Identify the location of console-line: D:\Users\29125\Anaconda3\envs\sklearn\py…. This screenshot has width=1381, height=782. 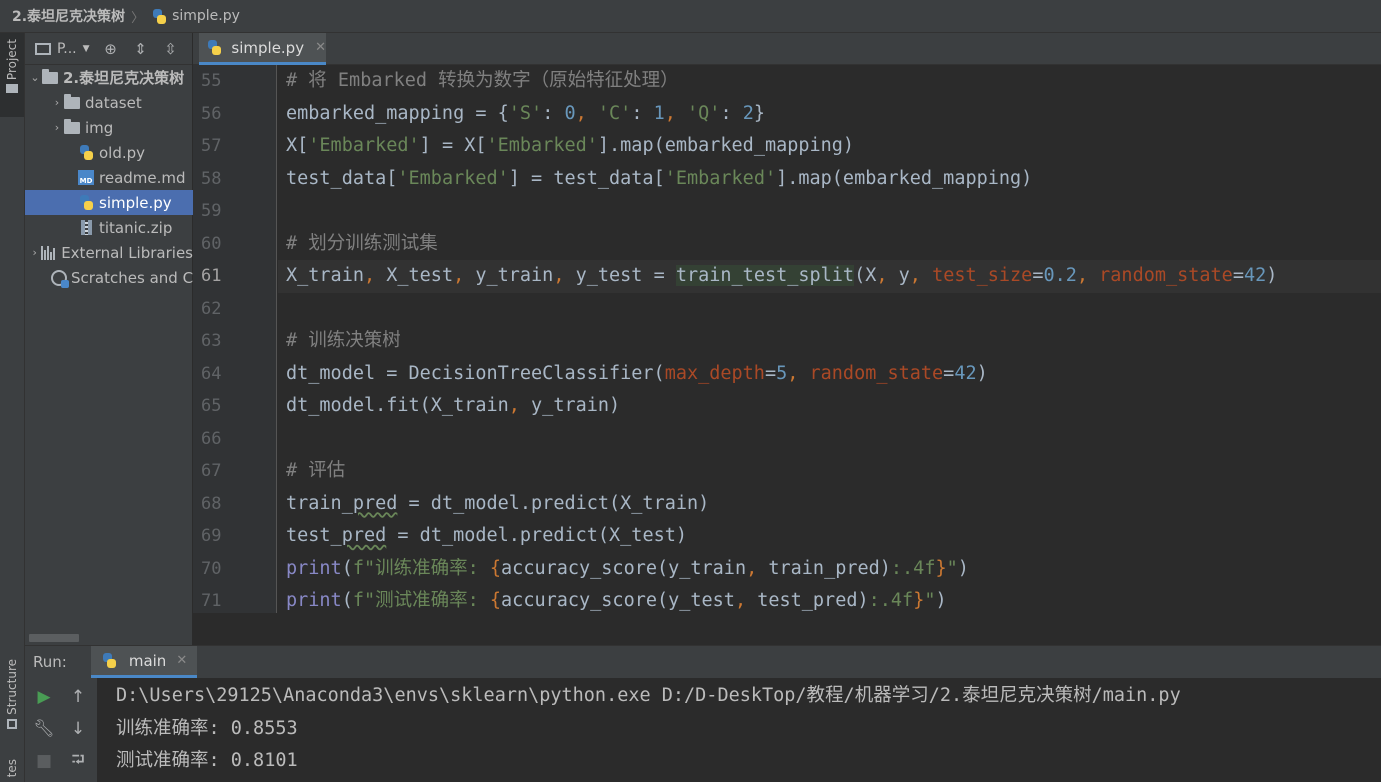
(648, 695).